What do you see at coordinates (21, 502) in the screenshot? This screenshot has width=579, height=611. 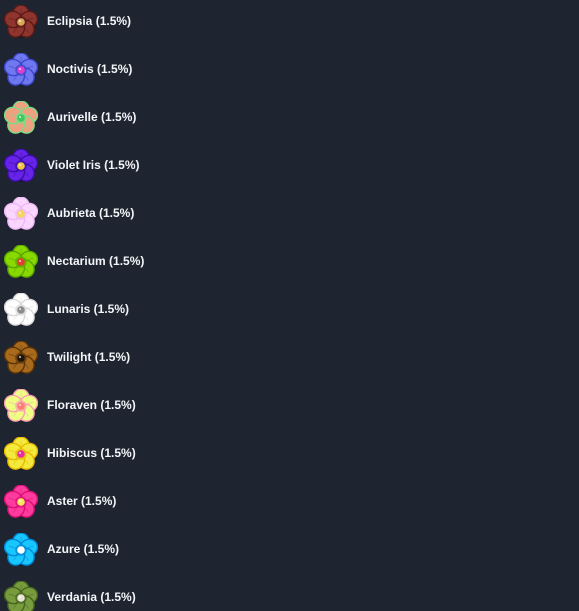 I see `aster-flower-icon` at bounding box center [21, 502].